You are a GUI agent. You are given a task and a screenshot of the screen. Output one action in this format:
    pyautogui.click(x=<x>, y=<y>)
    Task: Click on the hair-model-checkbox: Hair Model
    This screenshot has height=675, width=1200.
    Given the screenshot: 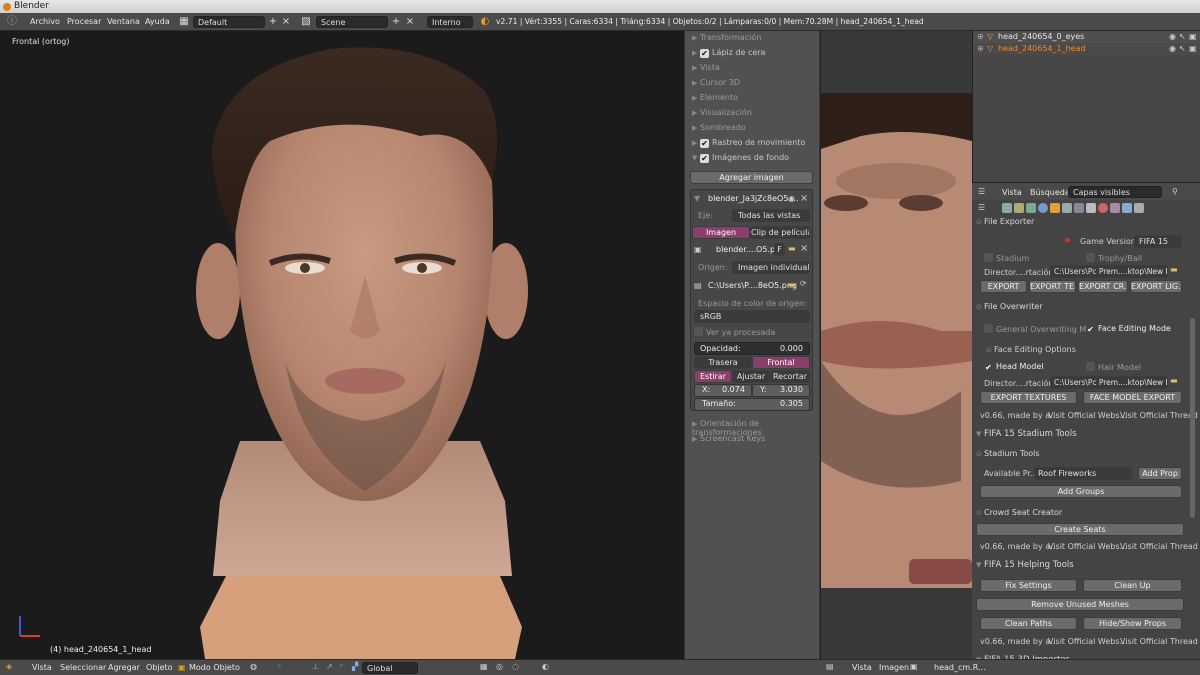 What is the action you would take?
    pyautogui.click(x=1113, y=367)
    